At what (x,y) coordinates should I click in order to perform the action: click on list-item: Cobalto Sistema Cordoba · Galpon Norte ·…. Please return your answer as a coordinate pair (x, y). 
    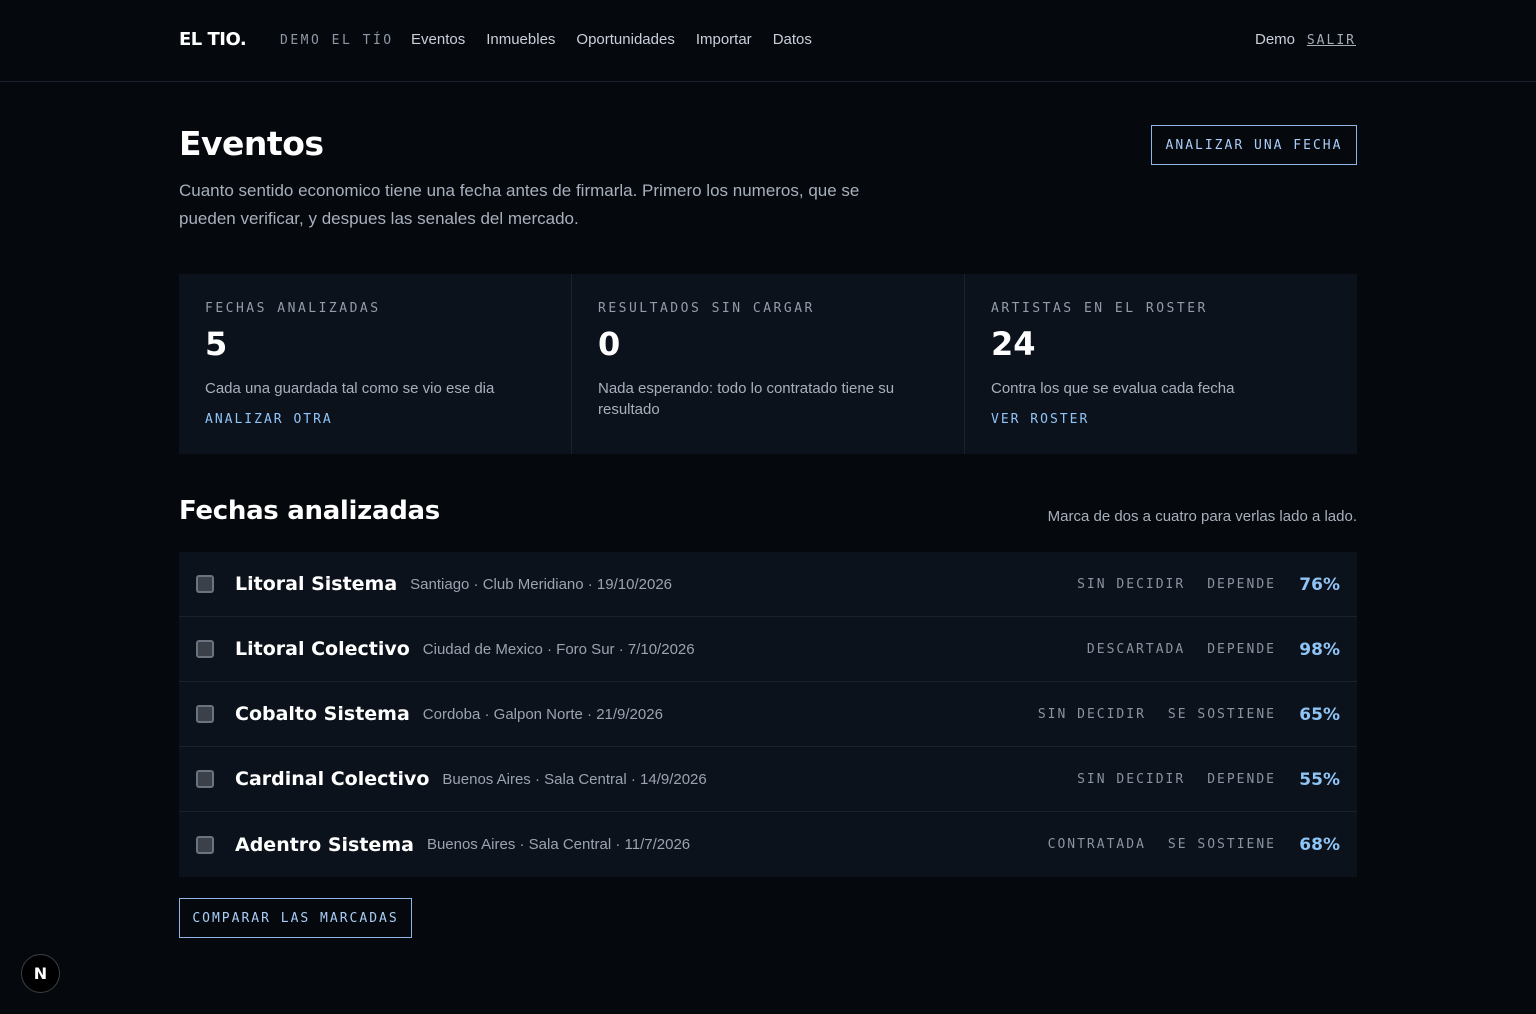
    Looking at the image, I should click on (768, 714).